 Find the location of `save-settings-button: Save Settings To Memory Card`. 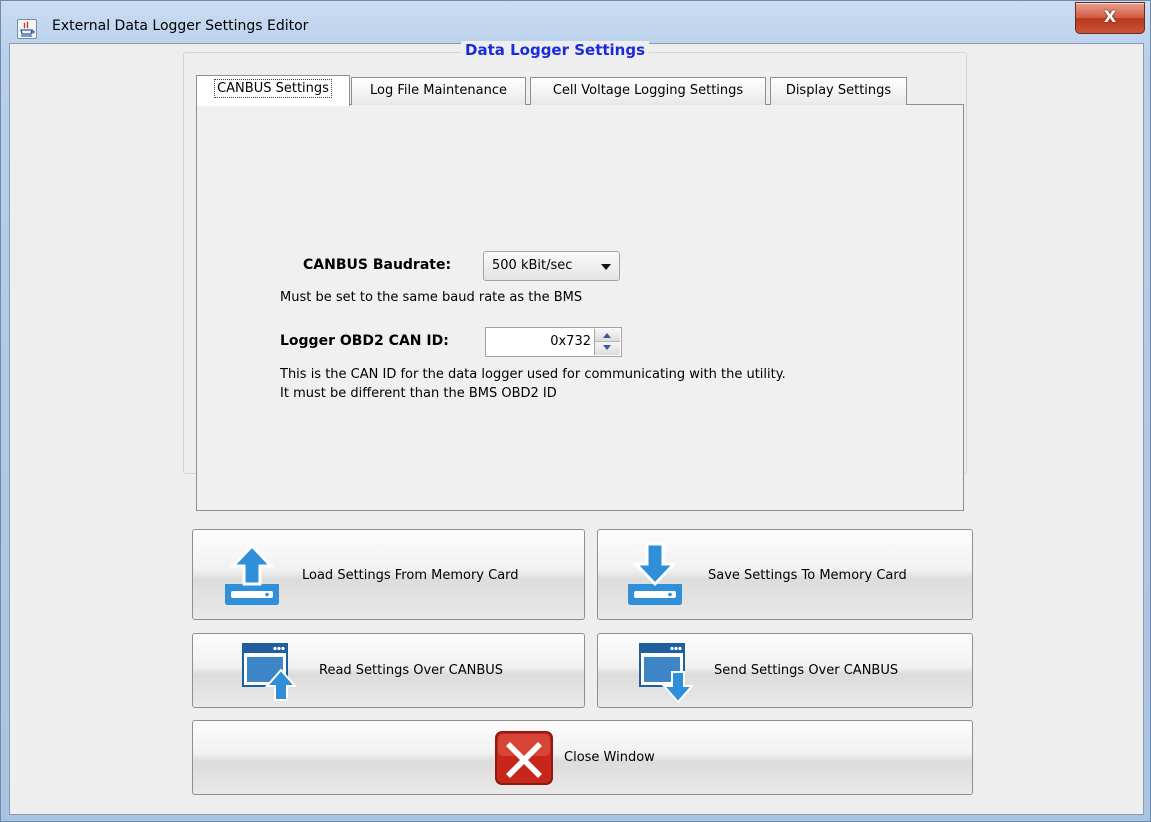

save-settings-button: Save Settings To Memory Card is located at coordinates (785, 574).